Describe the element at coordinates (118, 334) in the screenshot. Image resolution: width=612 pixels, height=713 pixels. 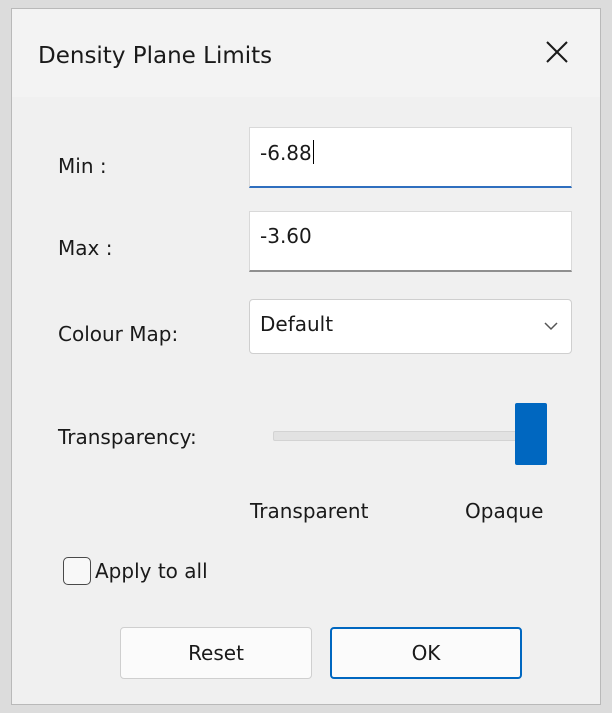
I see `colour-map-label: Colour Map:` at that location.